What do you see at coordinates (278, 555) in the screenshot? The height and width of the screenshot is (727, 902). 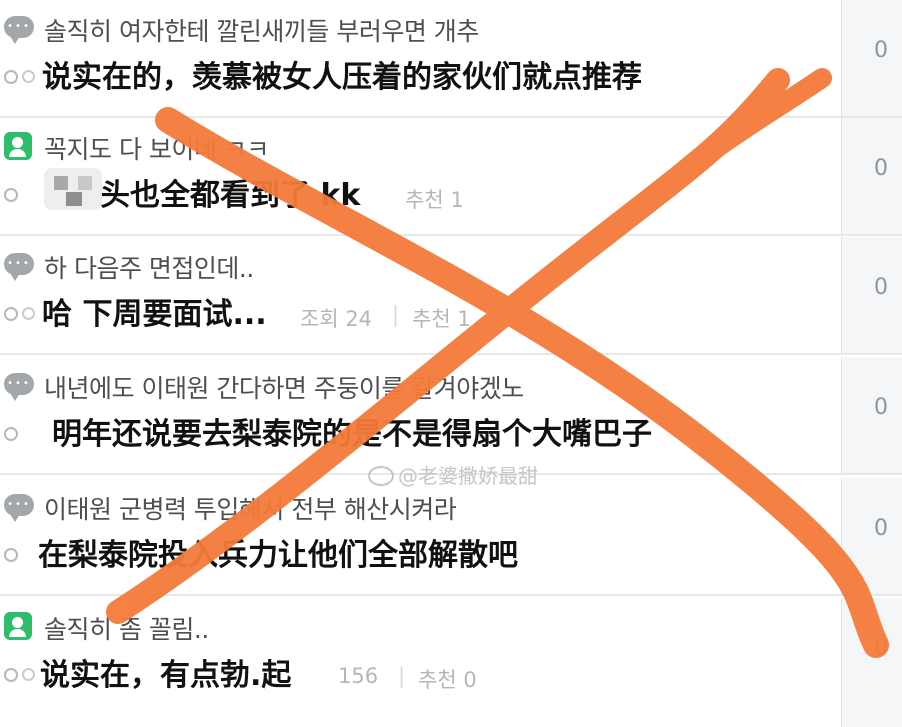 I see `chinese-translation: 在梨泰院投入兵力让他们全部解散吧` at bounding box center [278, 555].